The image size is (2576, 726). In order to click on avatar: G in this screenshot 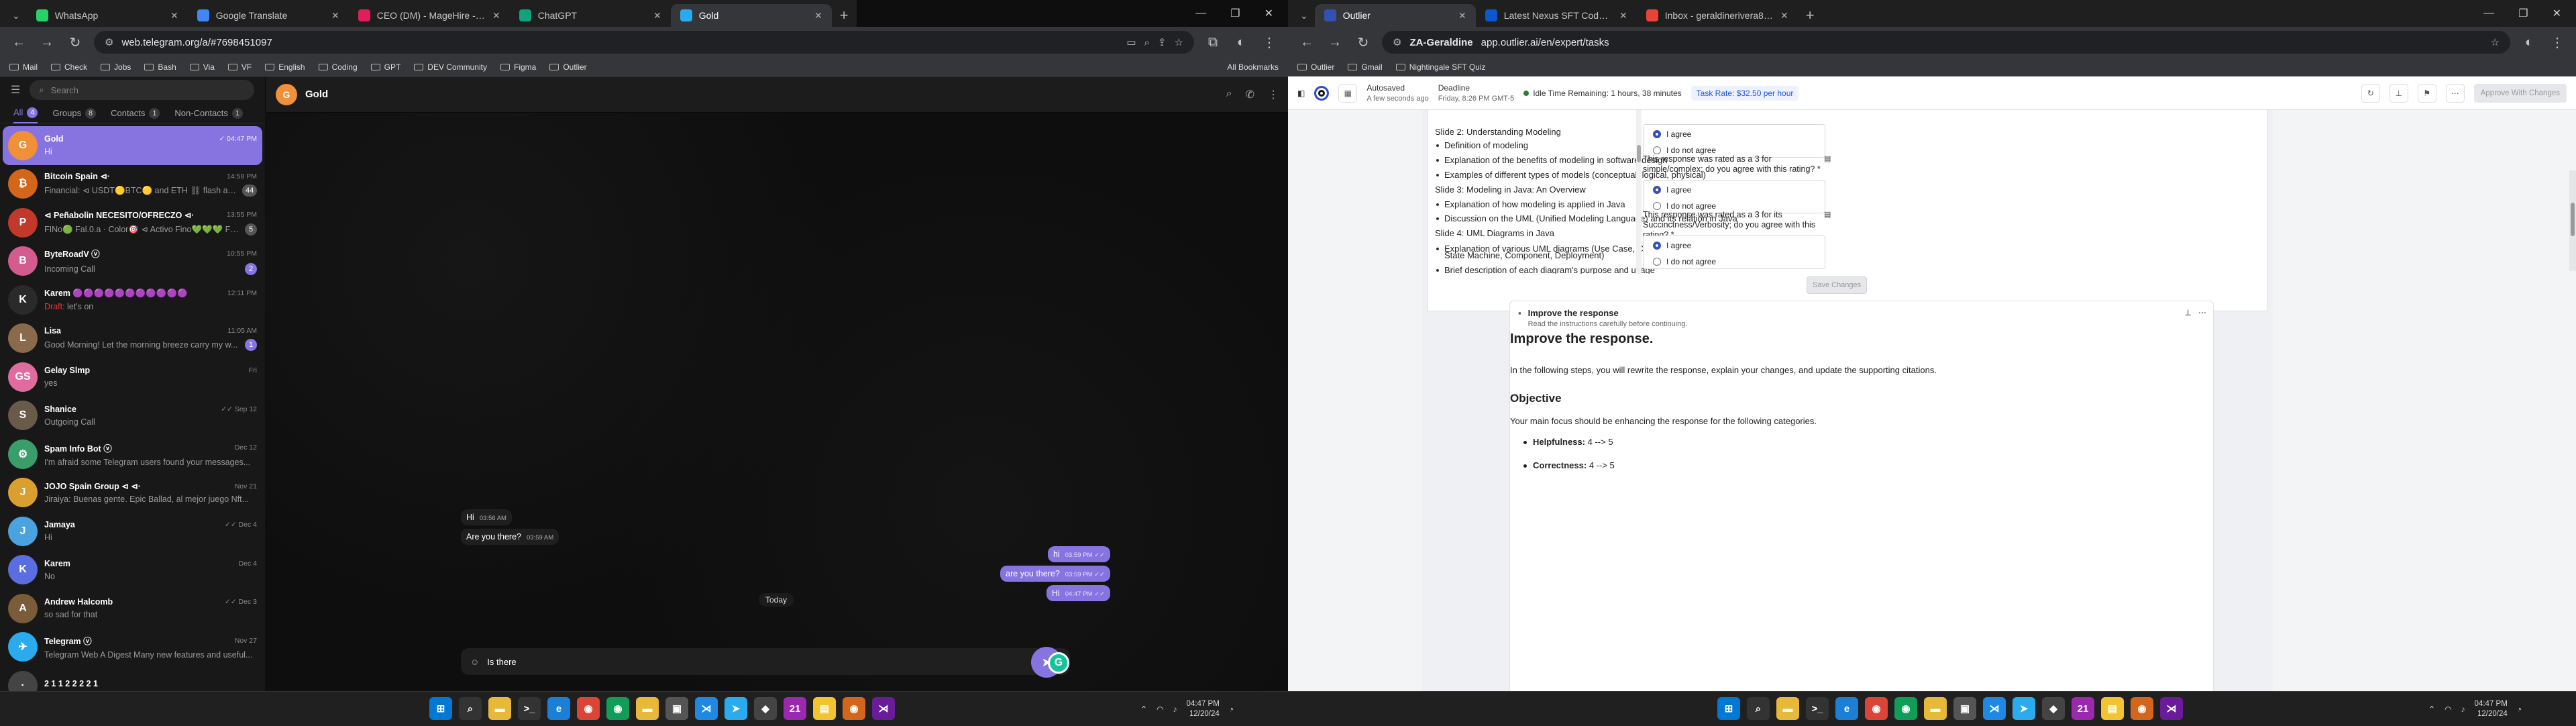, I will do `click(286, 94)`.